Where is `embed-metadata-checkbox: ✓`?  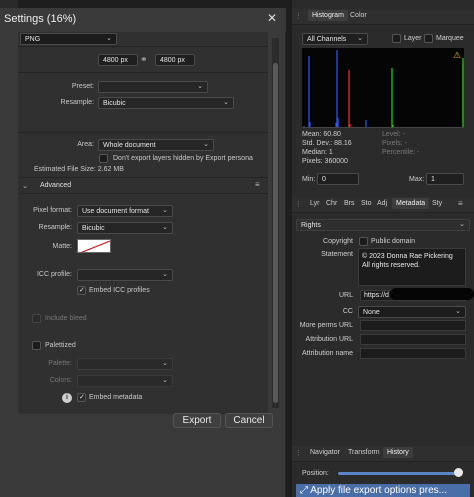 embed-metadata-checkbox: ✓ is located at coordinates (81, 397).